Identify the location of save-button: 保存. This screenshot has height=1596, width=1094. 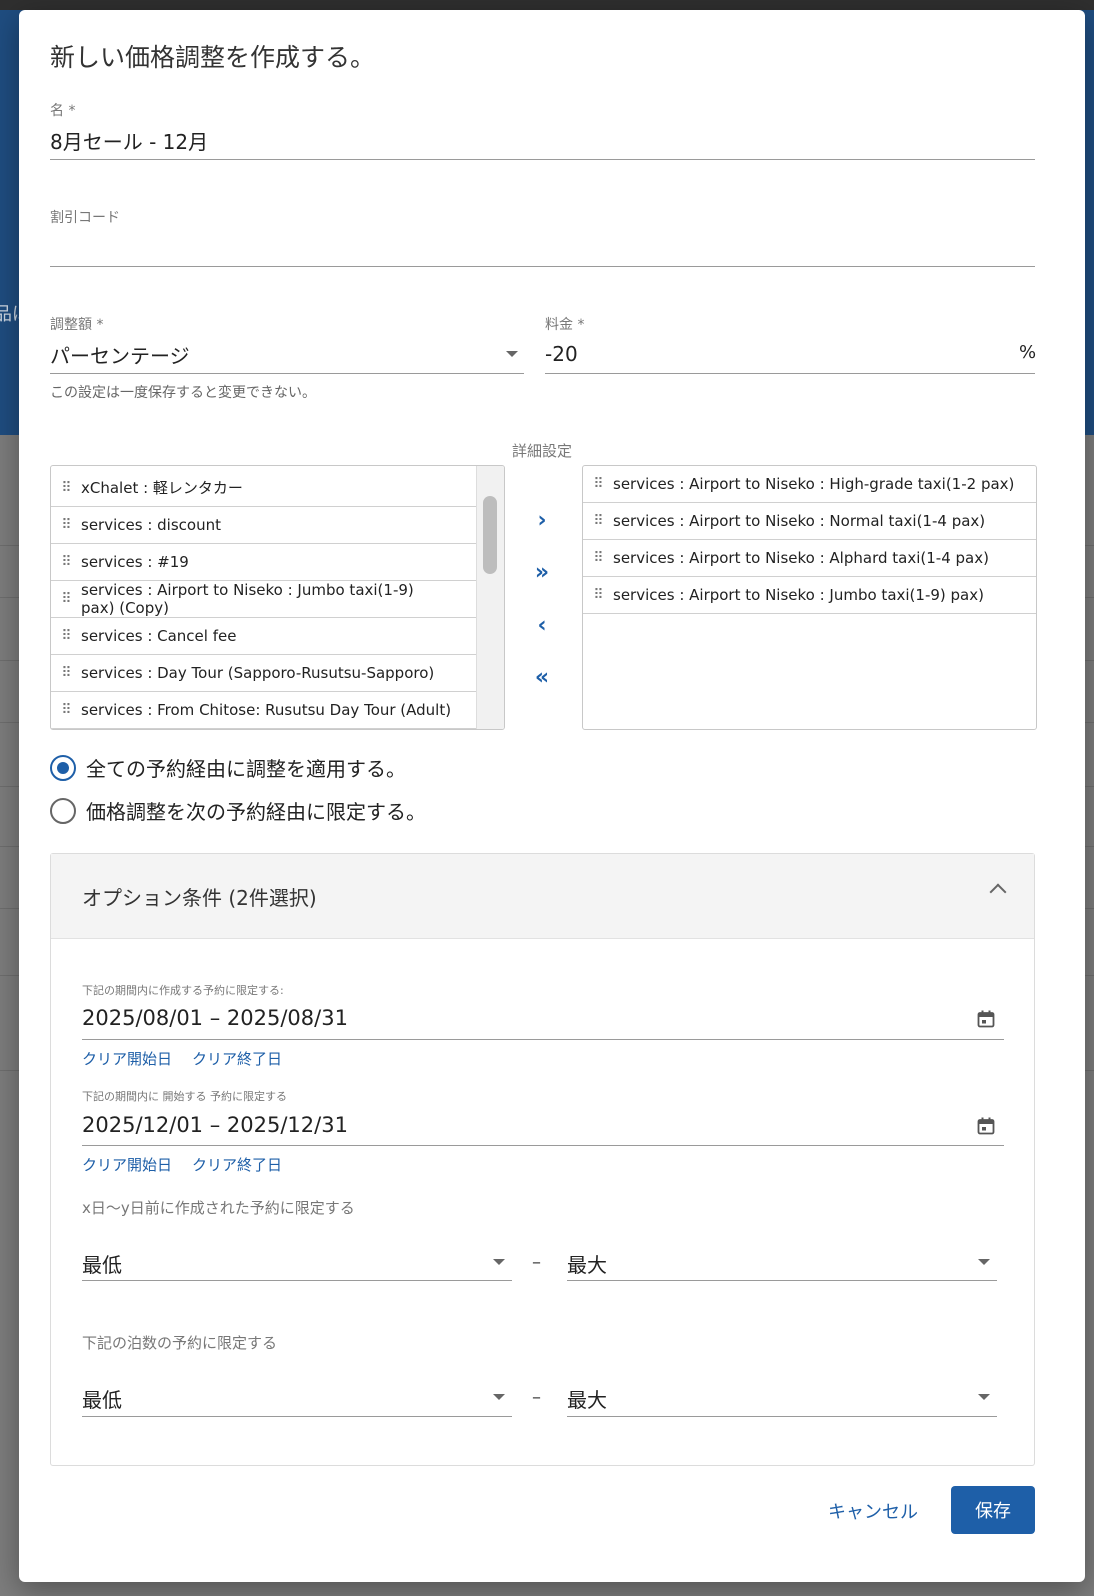
(993, 1510).